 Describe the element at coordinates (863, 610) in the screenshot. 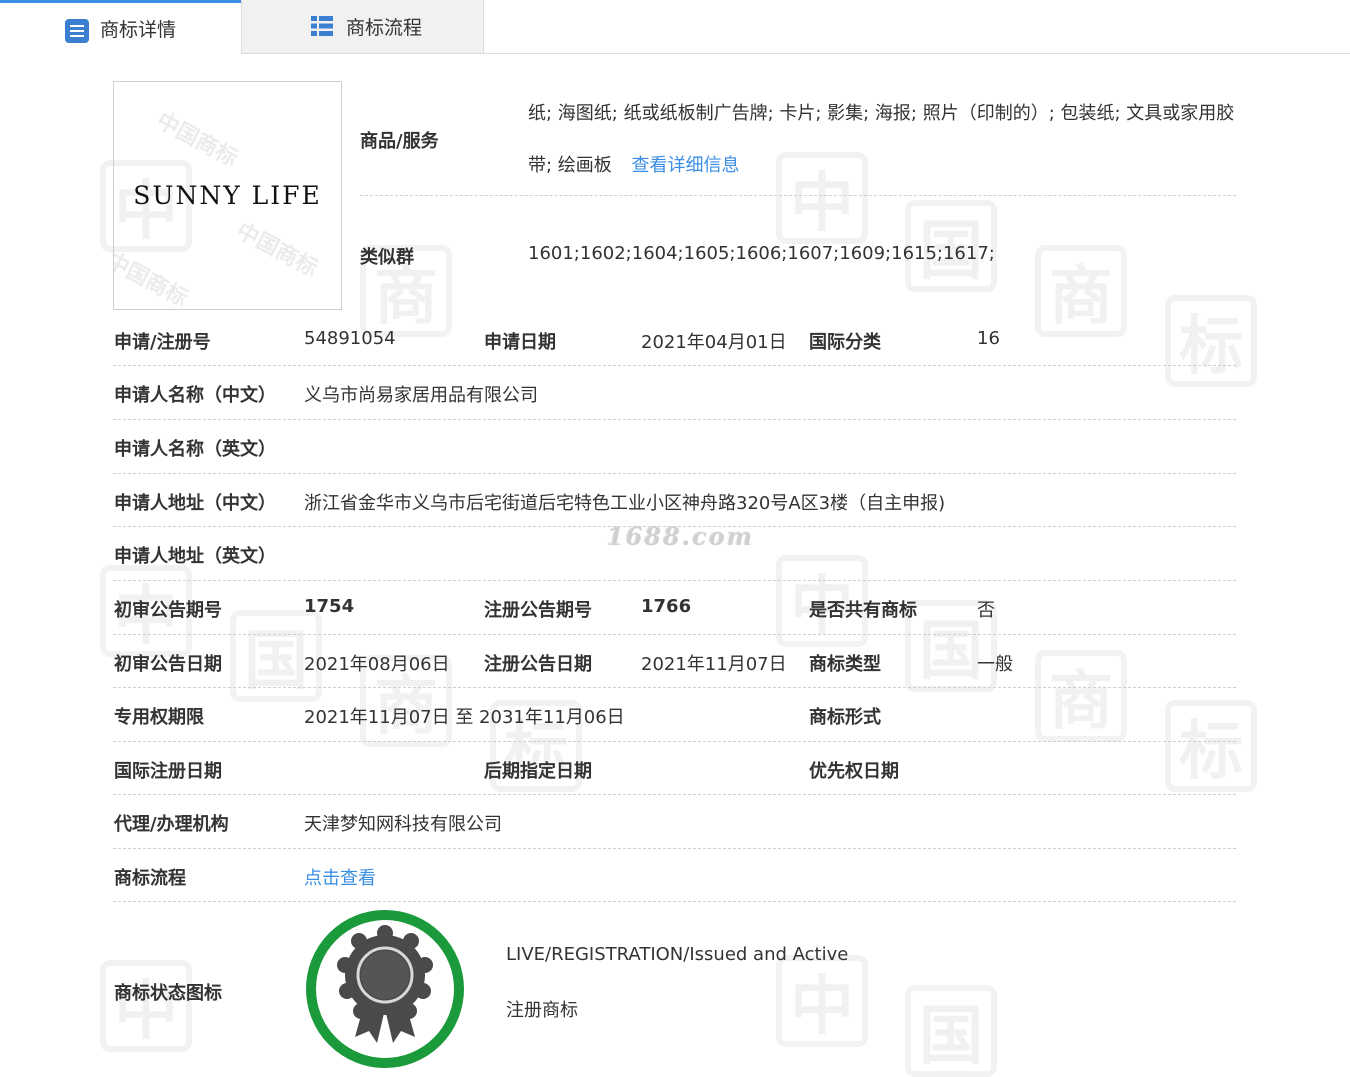

I see `shared-label: 是否共有商标` at that location.